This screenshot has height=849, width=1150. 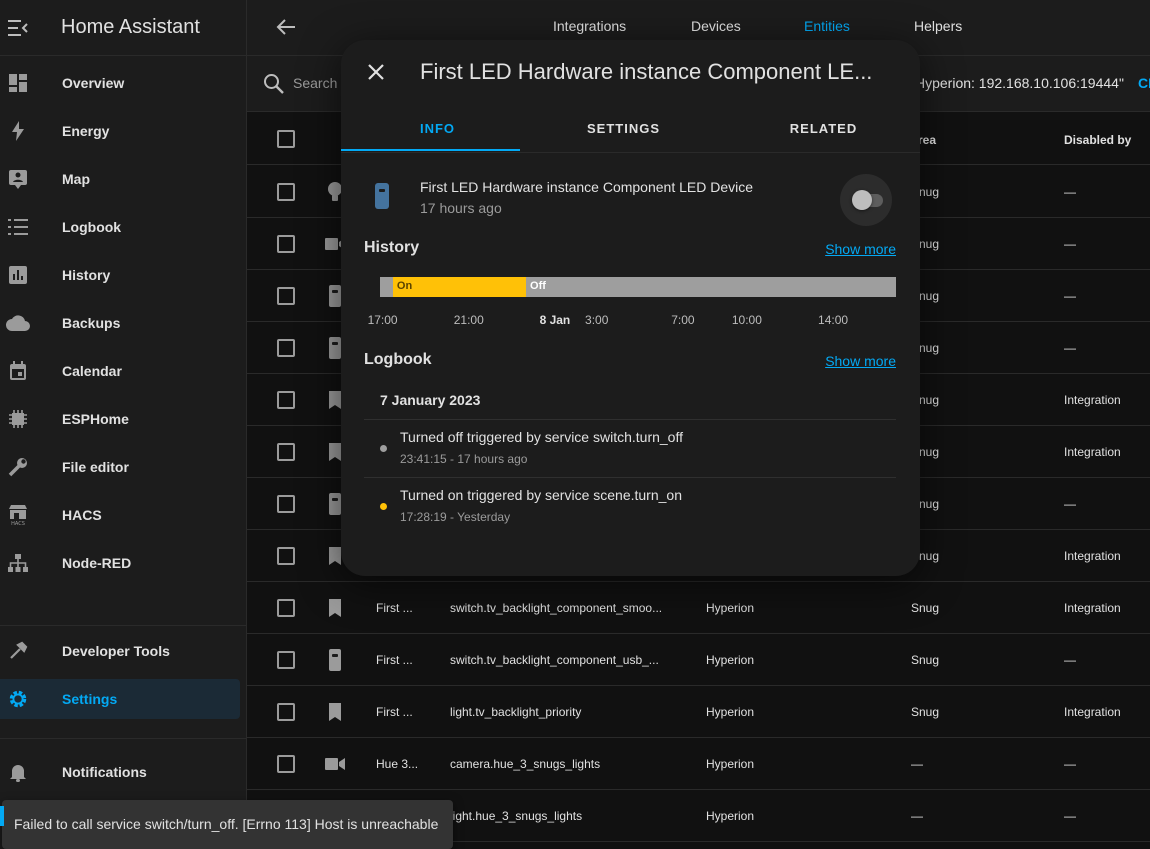 What do you see at coordinates (464, 459) in the screenshot?
I see `logbook-time: 23:41:15 - 17 hours ago` at bounding box center [464, 459].